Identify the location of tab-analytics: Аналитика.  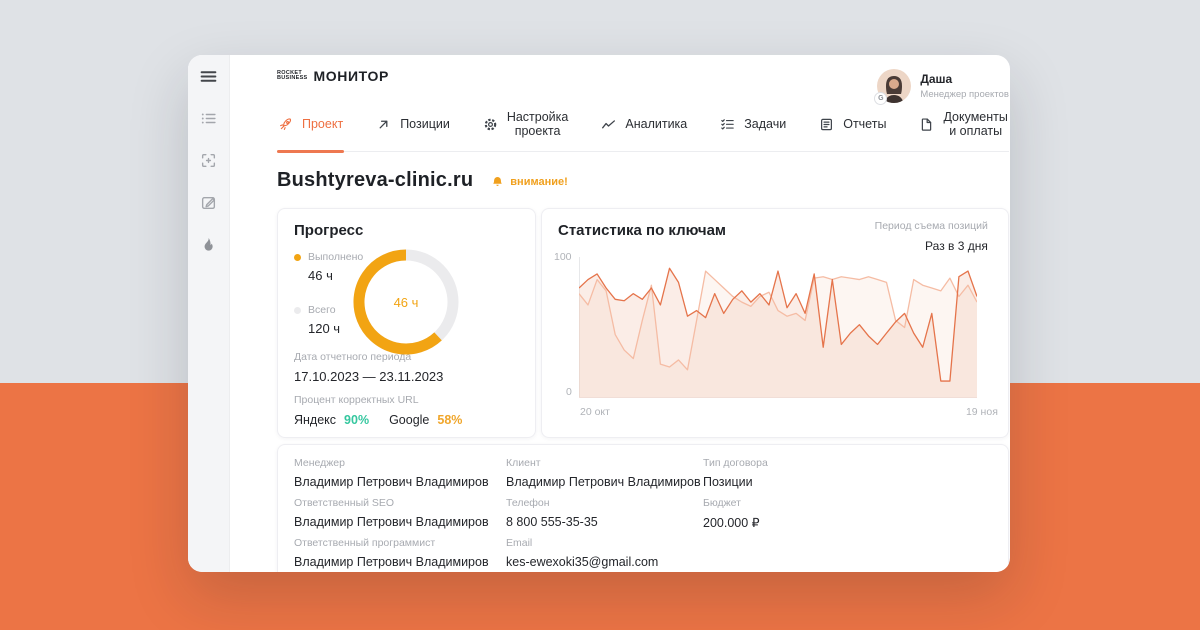
(644, 130).